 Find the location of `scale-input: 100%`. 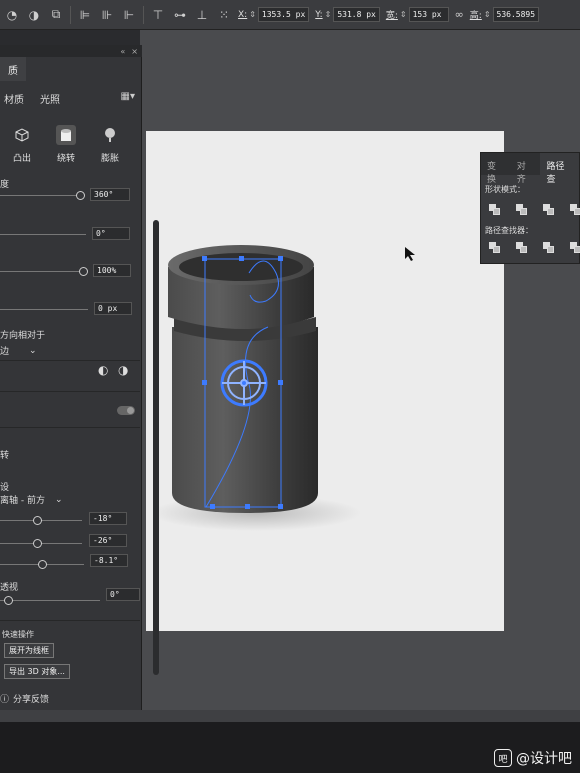

scale-input: 100% is located at coordinates (112, 270).